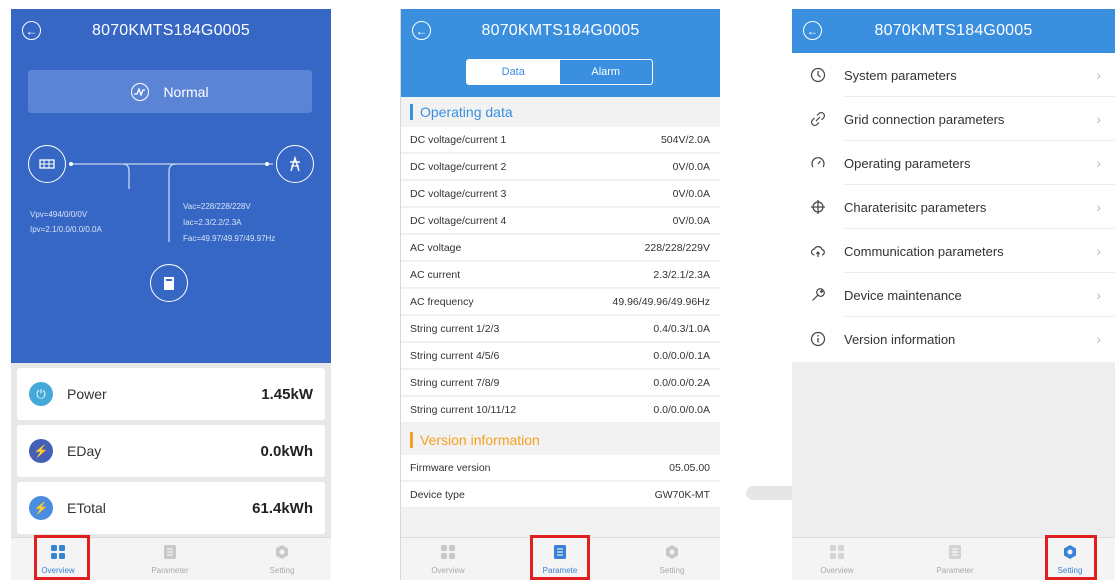  I want to click on ac-current: Iac=2.3/2.2/2.3A, so click(212, 222).